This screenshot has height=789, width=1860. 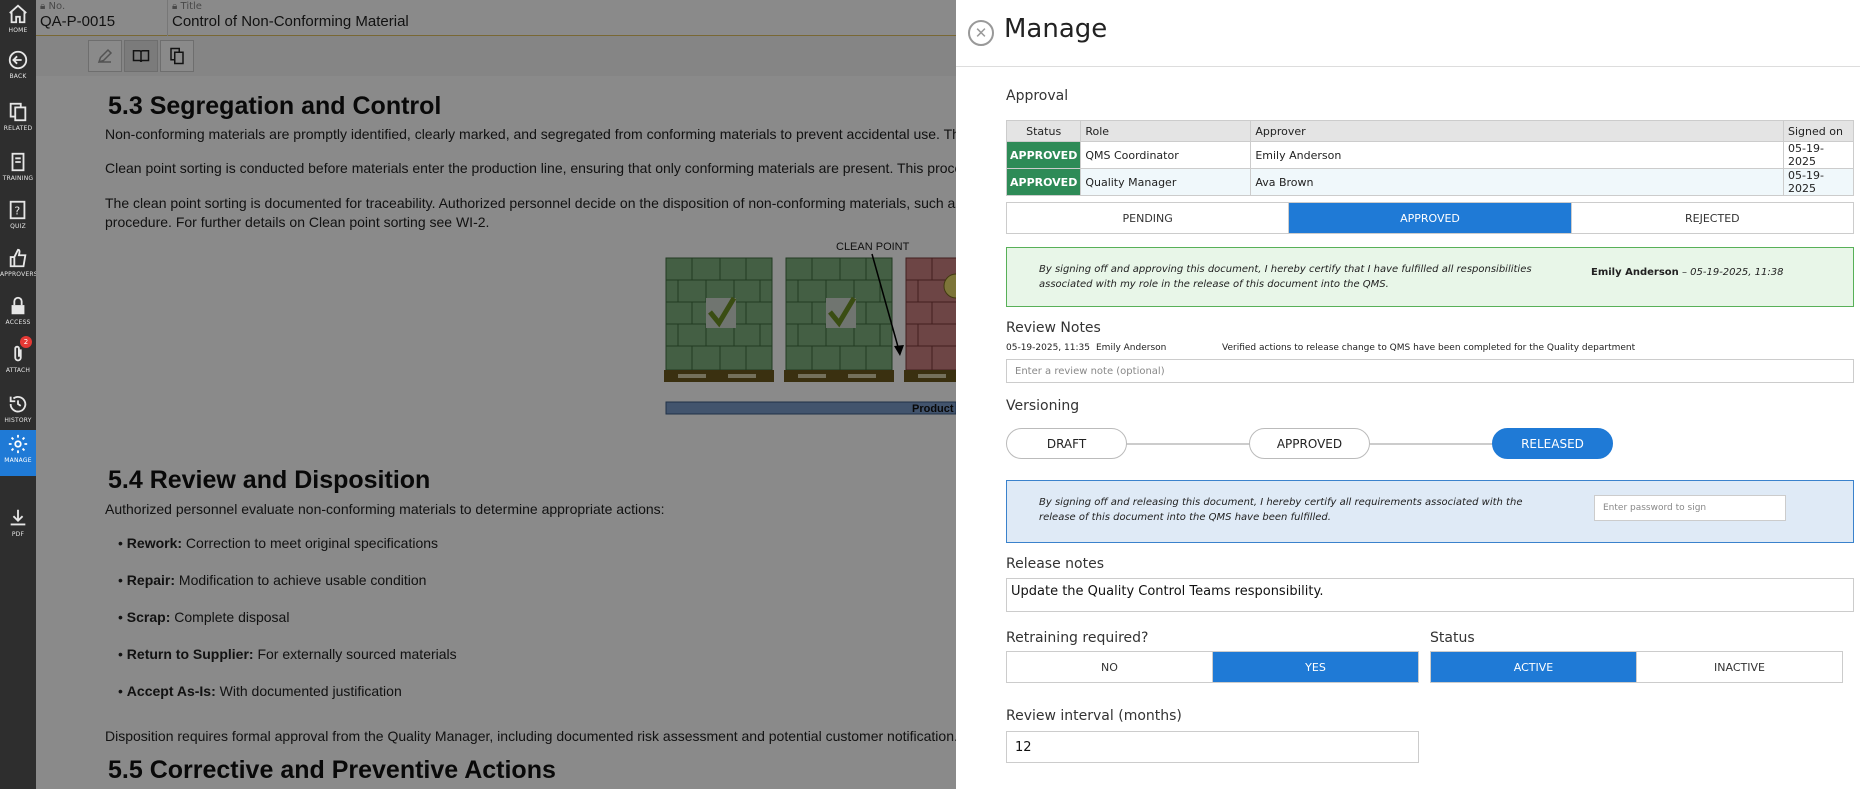 What do you see at coordinates (18, 361) in the screenshot?
I see `sidebar-item-attach: 2 ATTACH` at bounding box center [18, 361].